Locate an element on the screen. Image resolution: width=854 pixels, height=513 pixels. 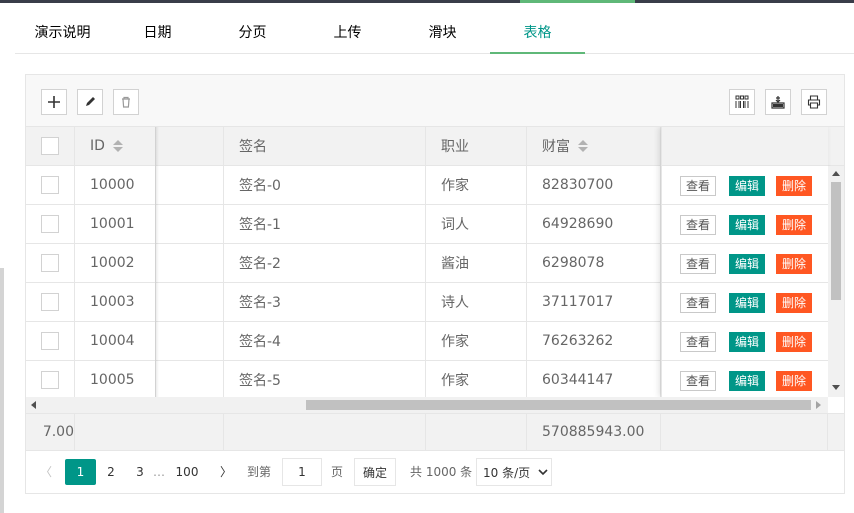
delete-icon is located at coordinates (126, 102).